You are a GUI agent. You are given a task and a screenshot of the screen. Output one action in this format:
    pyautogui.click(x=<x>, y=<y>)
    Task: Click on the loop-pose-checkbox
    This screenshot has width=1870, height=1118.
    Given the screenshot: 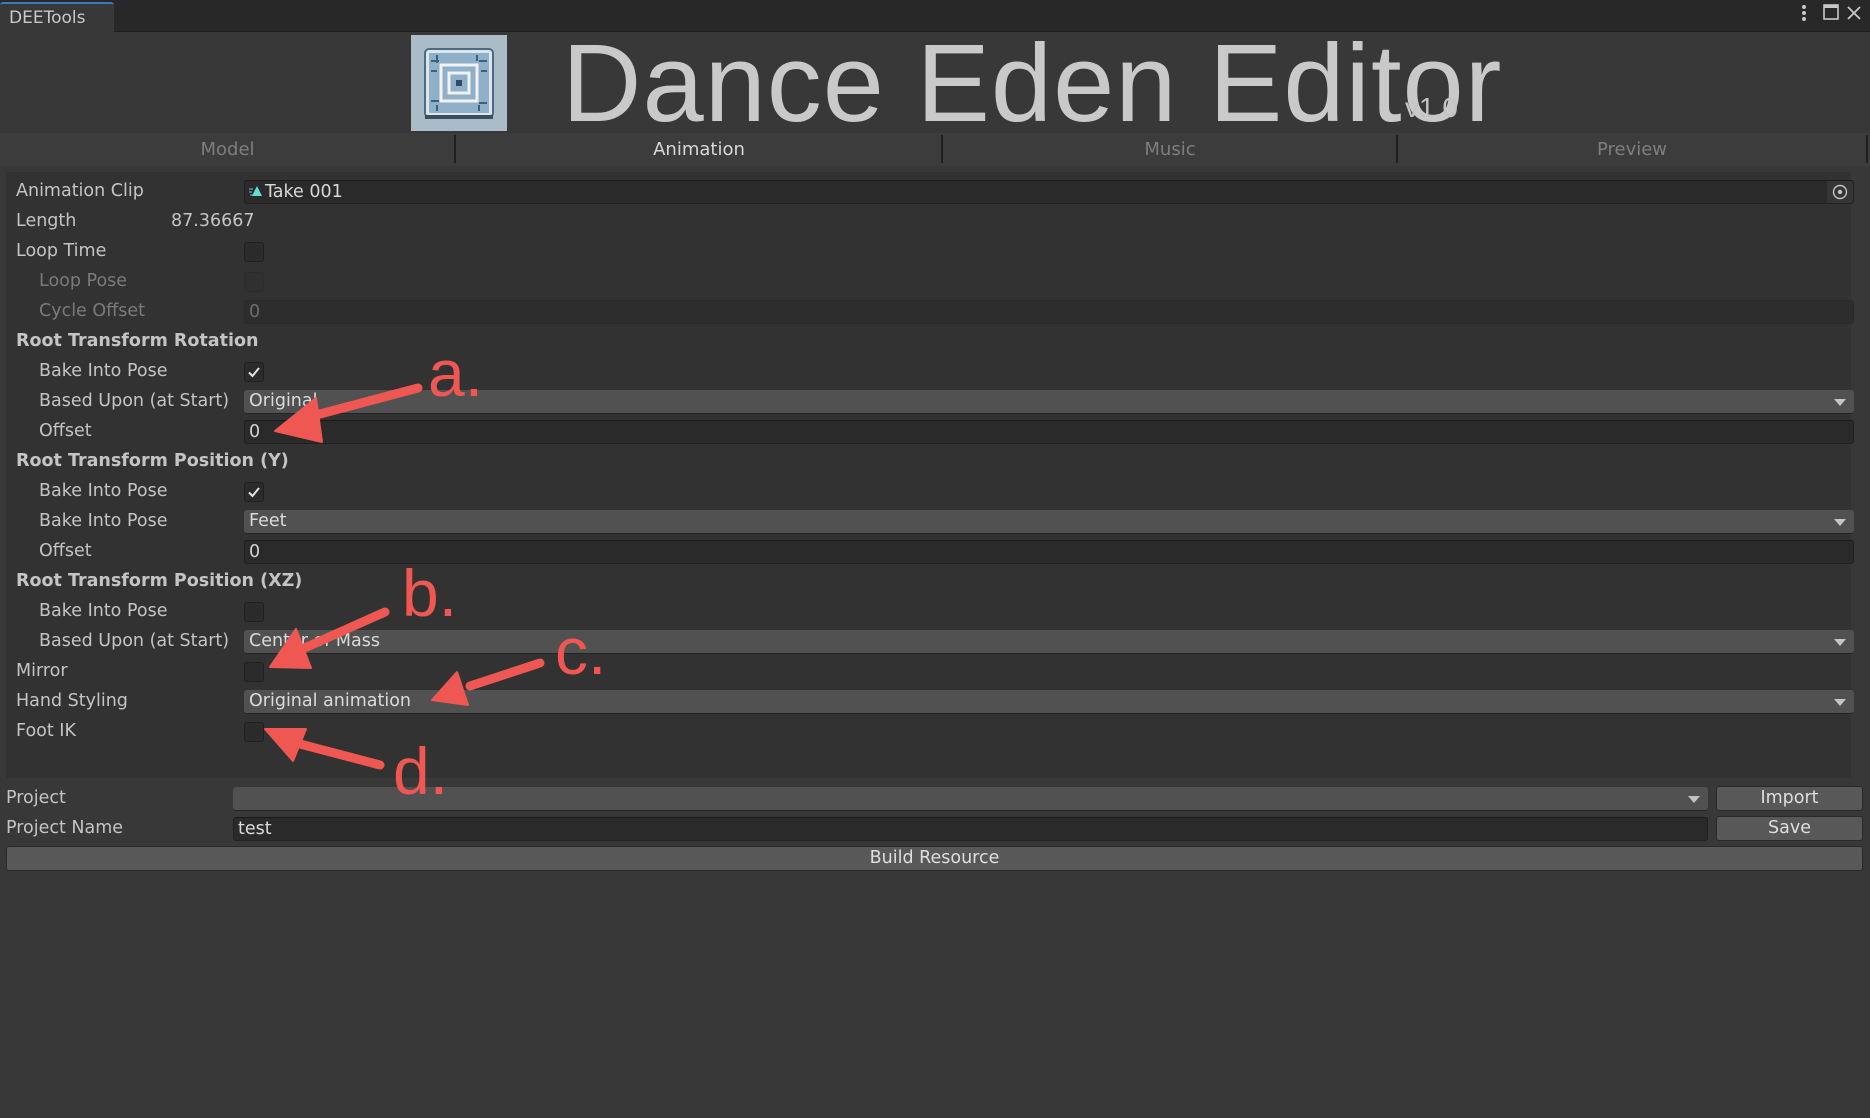 What is the action you would take?
    pyautogui.click(x=254, y=282)
    